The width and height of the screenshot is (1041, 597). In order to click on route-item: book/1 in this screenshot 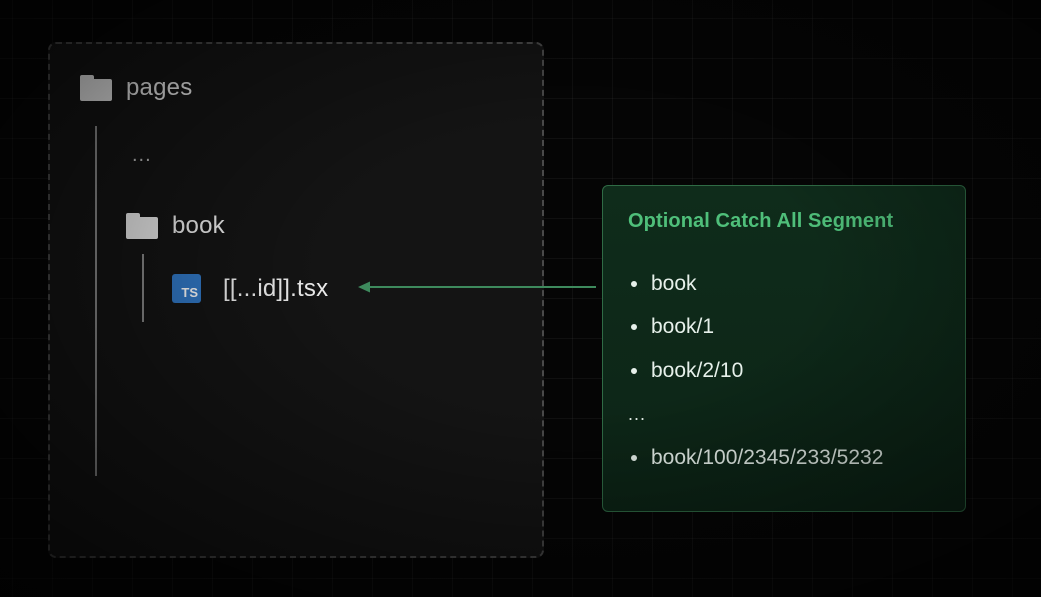, I will do `click(672, 327)`.